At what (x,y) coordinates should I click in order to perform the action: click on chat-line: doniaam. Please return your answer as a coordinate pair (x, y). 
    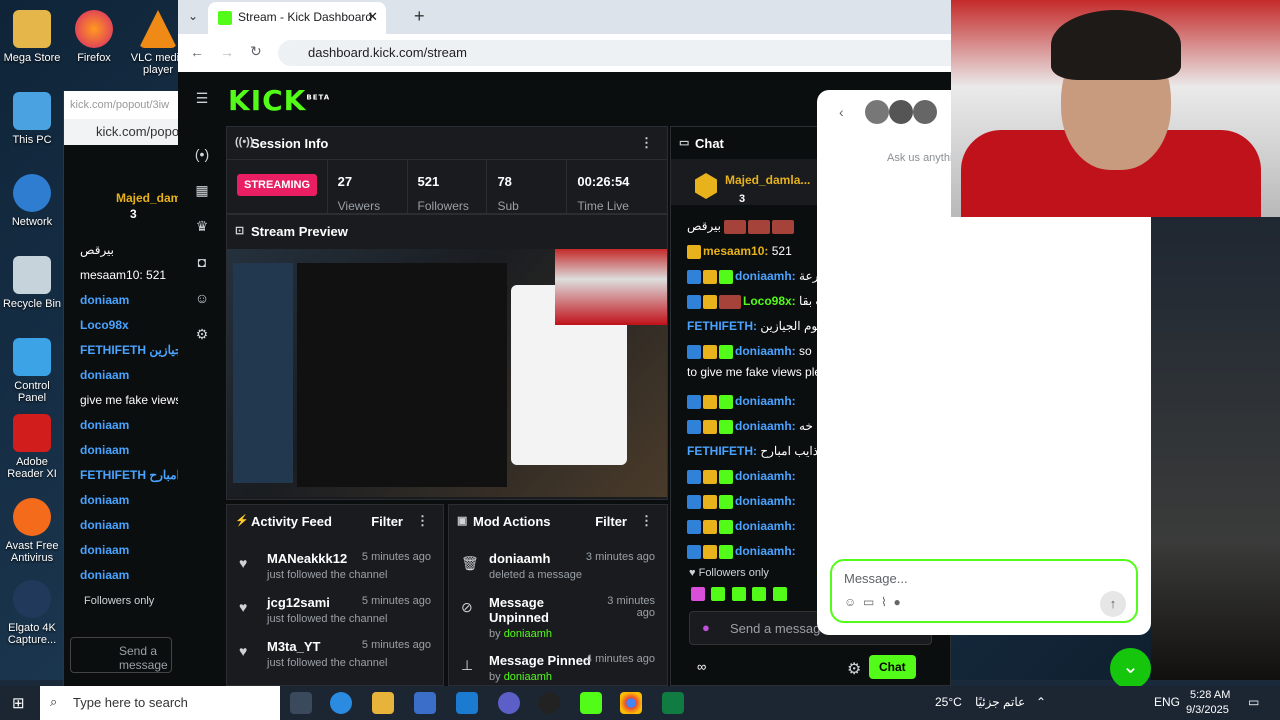
    Looking at the image, I should click on (105, 450).